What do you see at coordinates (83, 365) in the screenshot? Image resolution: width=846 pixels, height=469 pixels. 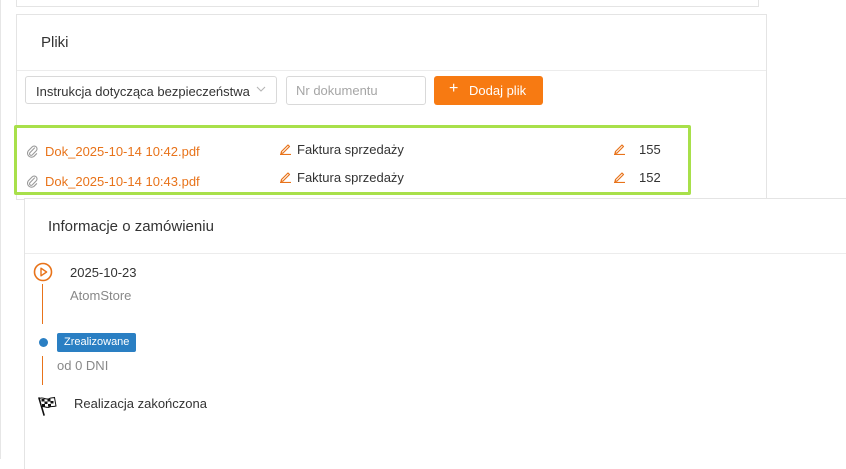 I see `status-duration: od 0 DNI` at bounding box center [83, 365].